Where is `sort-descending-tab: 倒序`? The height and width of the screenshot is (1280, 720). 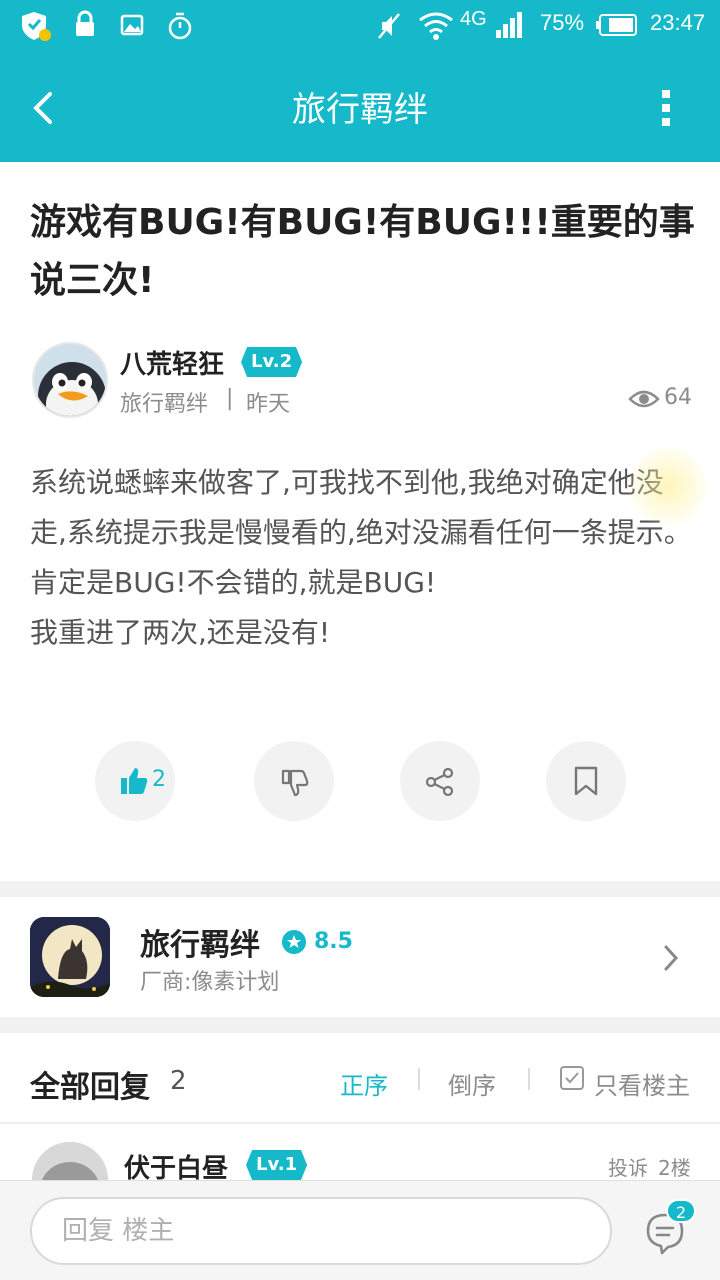
sort-descending-tab: 倒序 is located at coordinates (472, 1083).